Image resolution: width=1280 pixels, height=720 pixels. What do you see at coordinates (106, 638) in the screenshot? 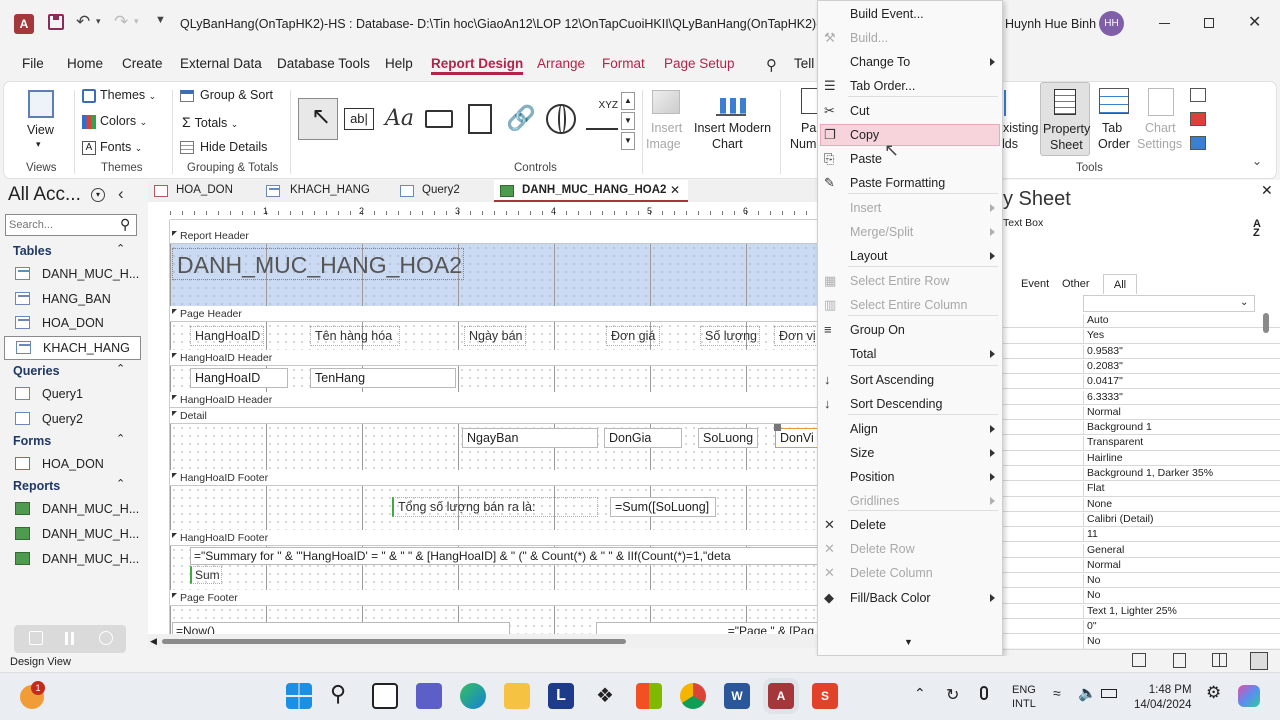
I see `stop-icon` at bounding box center [106, 638].